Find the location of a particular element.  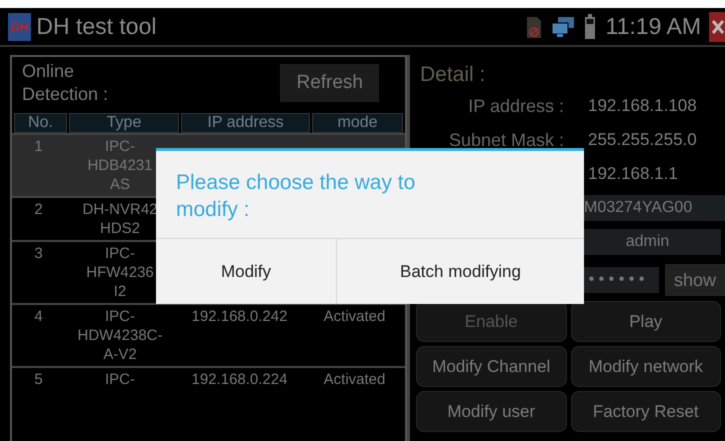

table-cell: IPC- is located at coordinates (120, 379).